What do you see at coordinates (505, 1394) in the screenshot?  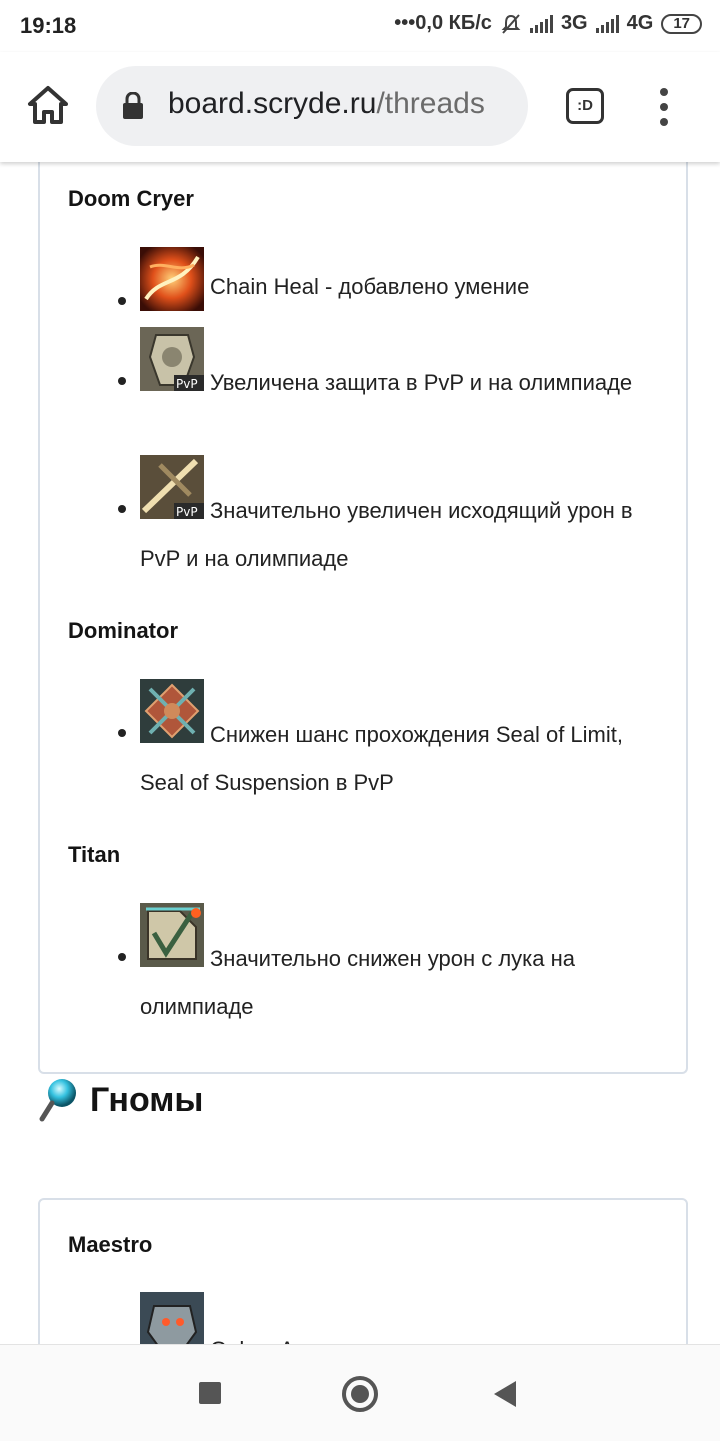 I see `back-button` at bounding box center [505, 1394].